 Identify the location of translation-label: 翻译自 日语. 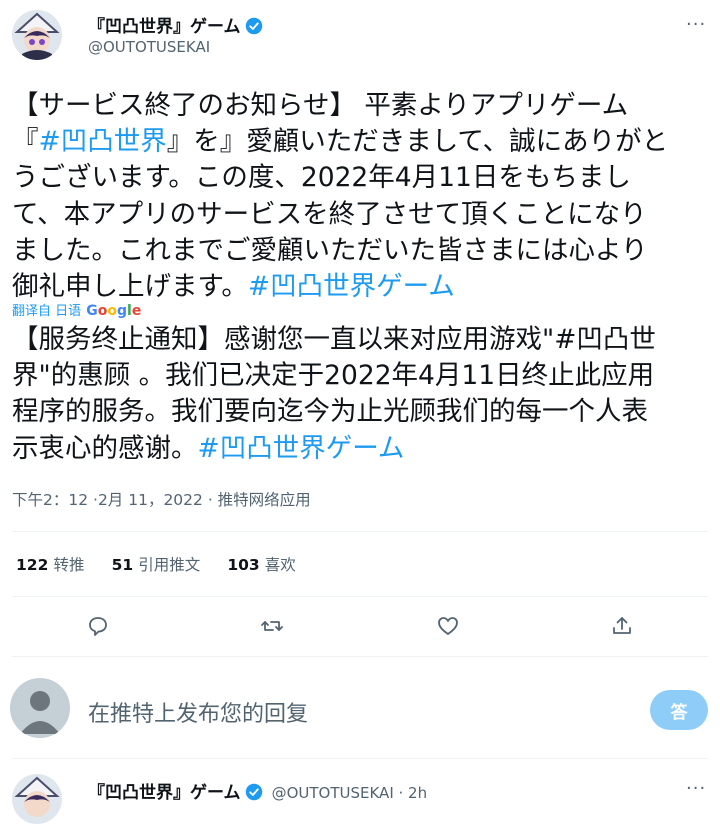
(46, 311).